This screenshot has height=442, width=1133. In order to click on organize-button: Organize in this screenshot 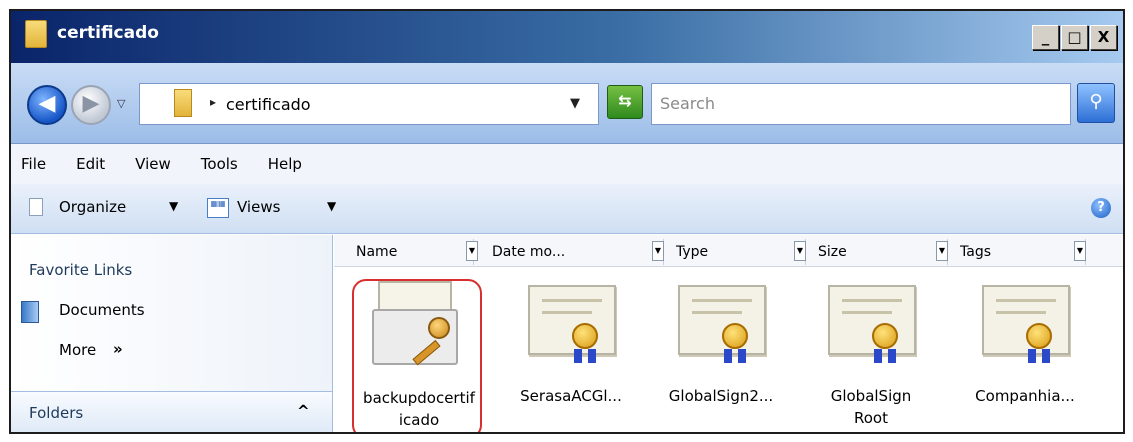, I will do `click(92, 207)`.